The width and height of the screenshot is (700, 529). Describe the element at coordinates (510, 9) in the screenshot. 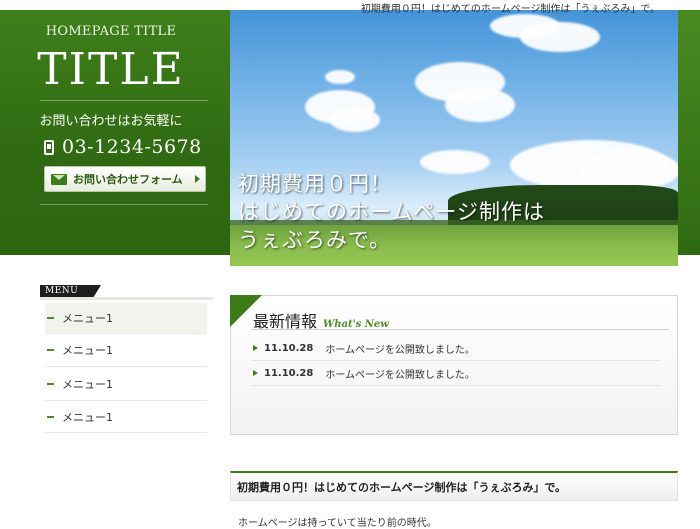

I see `site-tagline: 初期費用０円！はじめてのホームページ制作は「うぇぶろみ」で。` at that location.